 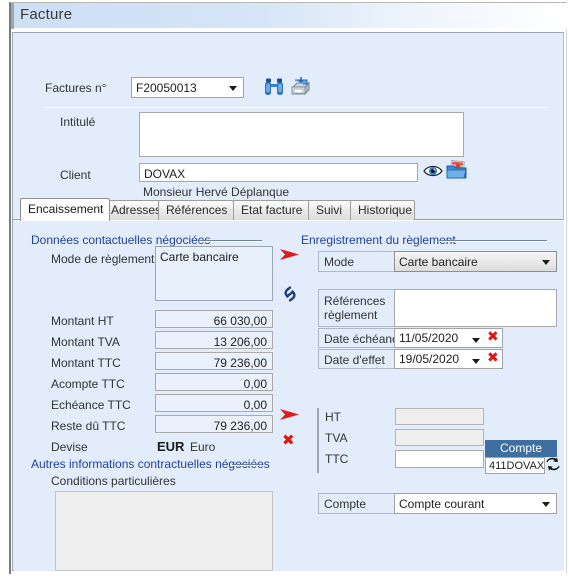 I want to click on refresh-icon, so click(x=553, y=464).